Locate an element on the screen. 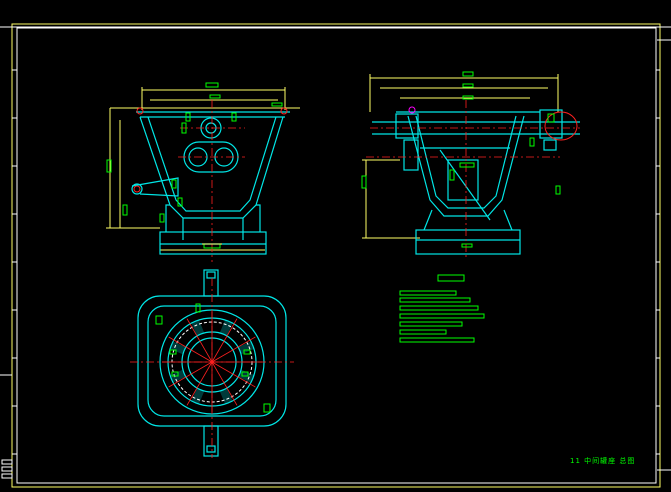 Image resolution: width=671 pixels, height=492 pixels. side-view is located at coordinates (470, 165).